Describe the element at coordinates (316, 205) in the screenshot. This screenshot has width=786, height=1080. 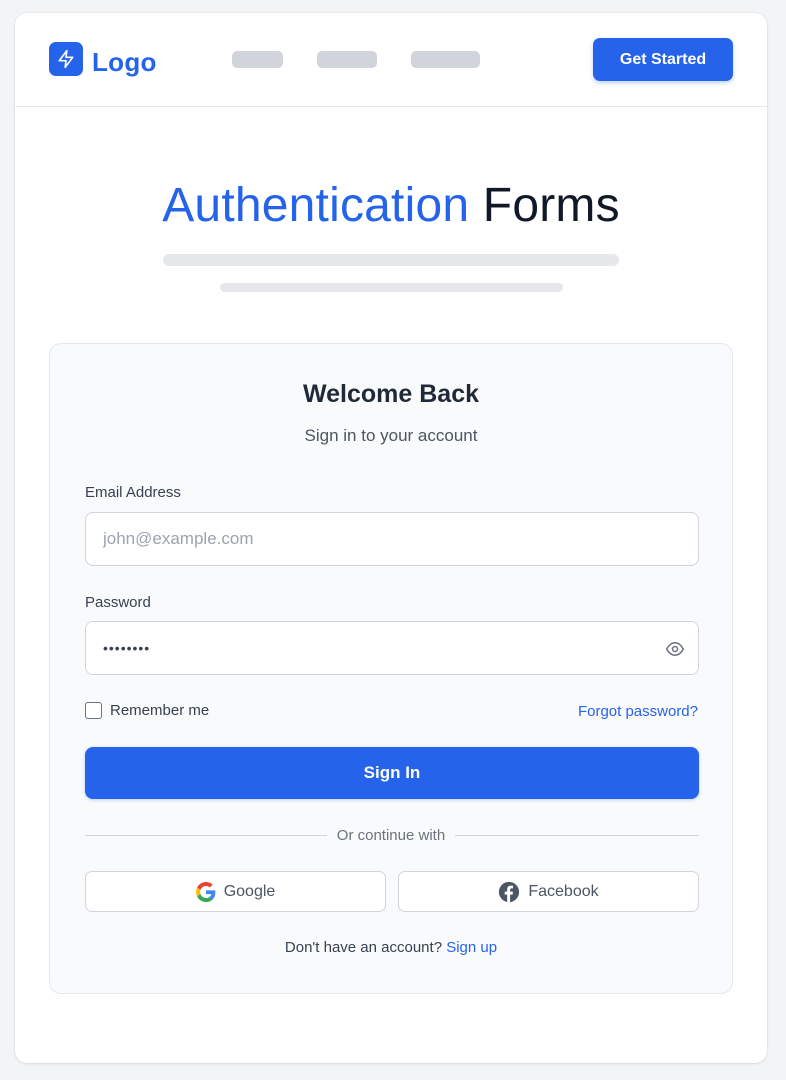
I see `page-title-highlight: Authentication` at that location.